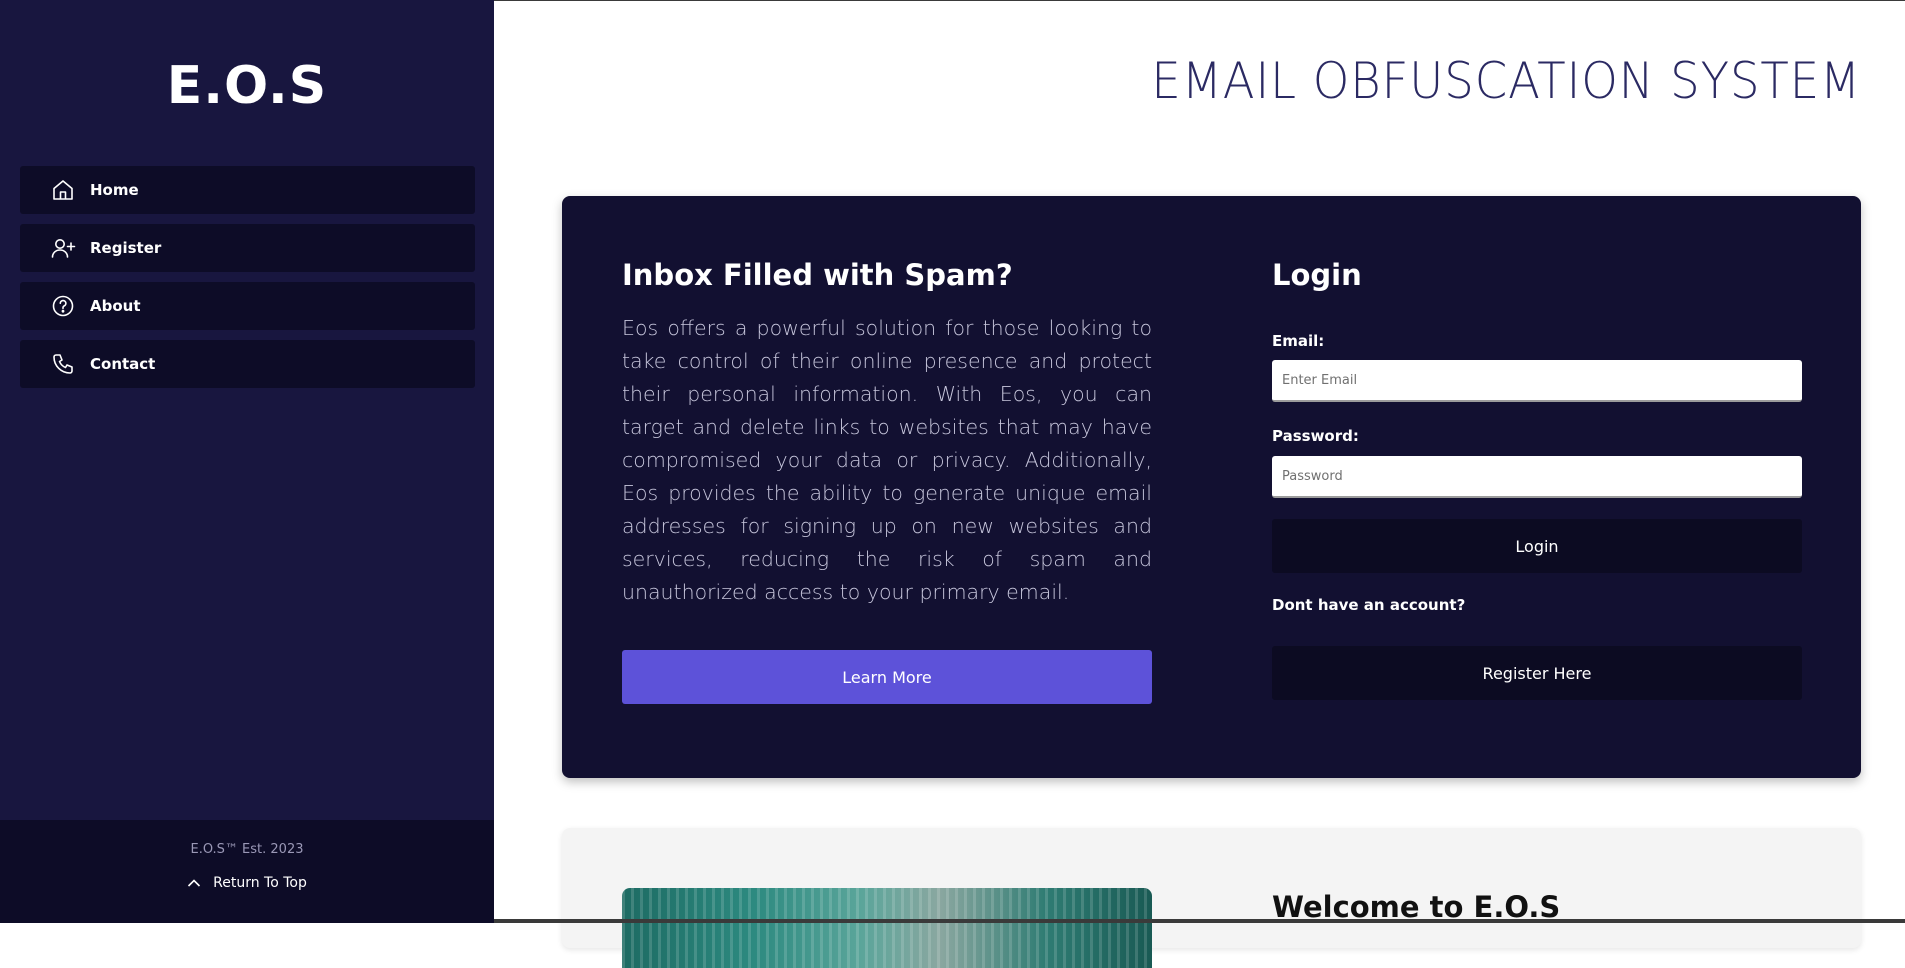 The height and width of the screenshot is (968, 1905). What do you see at coordinates (194, 883) in the screenshot?
I see `chevron-up-icon` at bounding box center [194, 883].